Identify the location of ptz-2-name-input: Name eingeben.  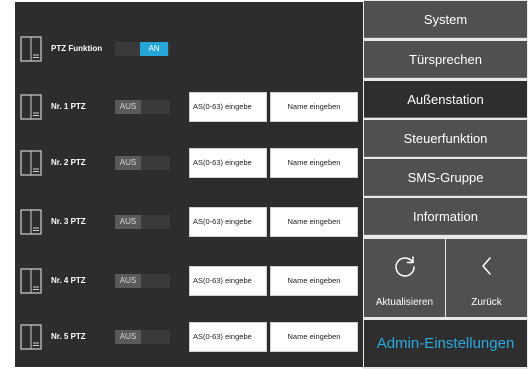
(314, 163).